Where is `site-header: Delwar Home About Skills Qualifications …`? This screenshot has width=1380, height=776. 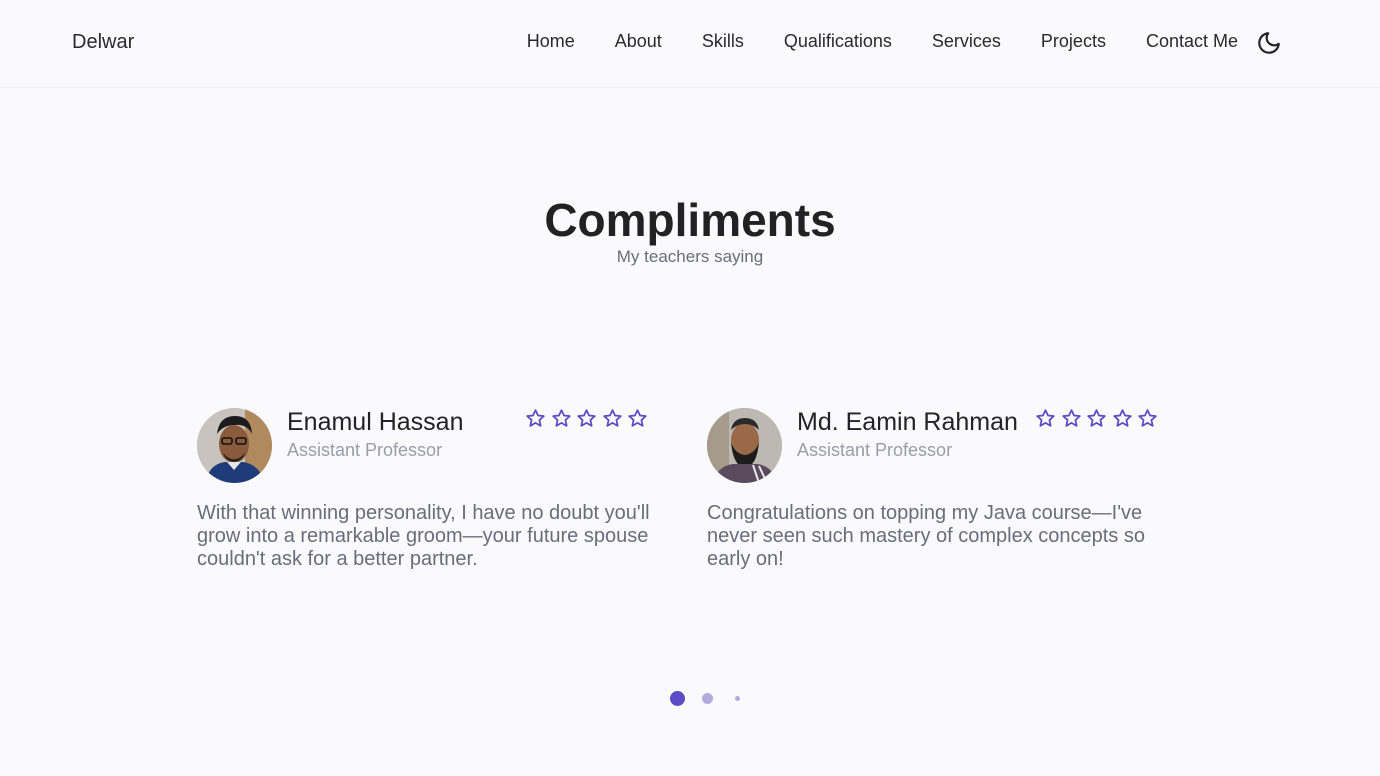 site-header: Delwar Home About Skills Qualifications … is located at coordinates (690, 44).